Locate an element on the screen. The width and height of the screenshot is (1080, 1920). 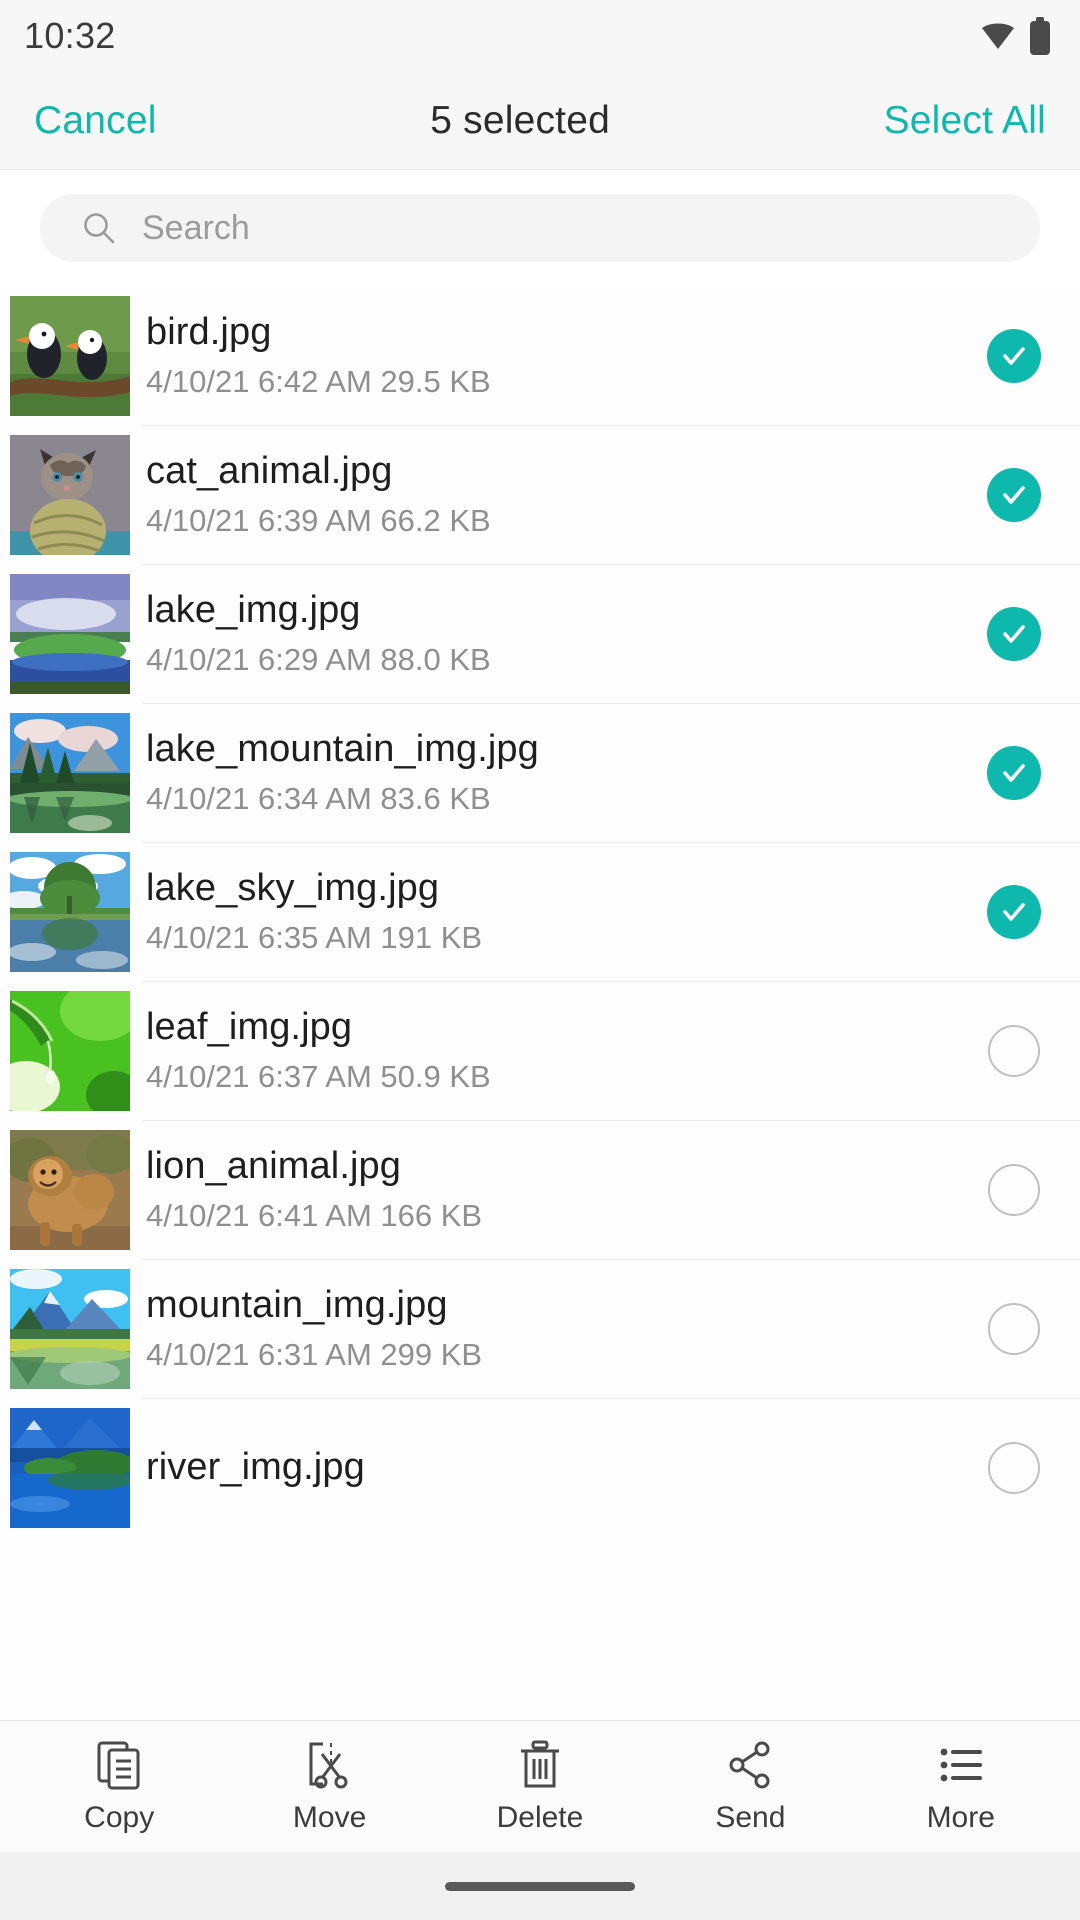
file-name: lake_img.jpg is located at coordinates (253, 610).